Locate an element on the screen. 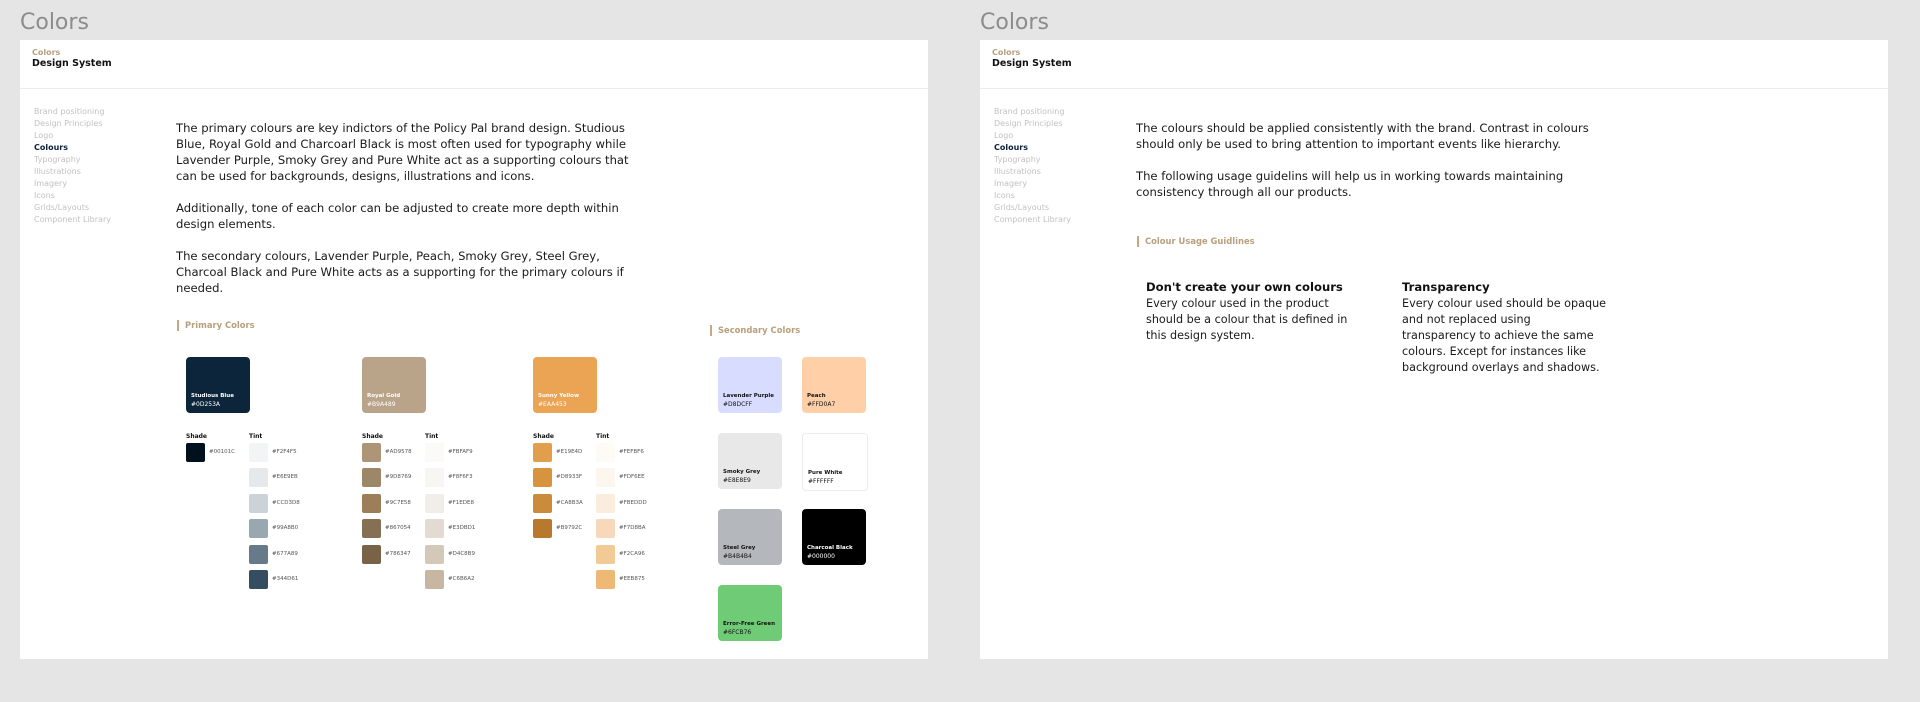 This screenshot has height=702, width=1920. page-title: Design System is located at coordinates (72, 63).